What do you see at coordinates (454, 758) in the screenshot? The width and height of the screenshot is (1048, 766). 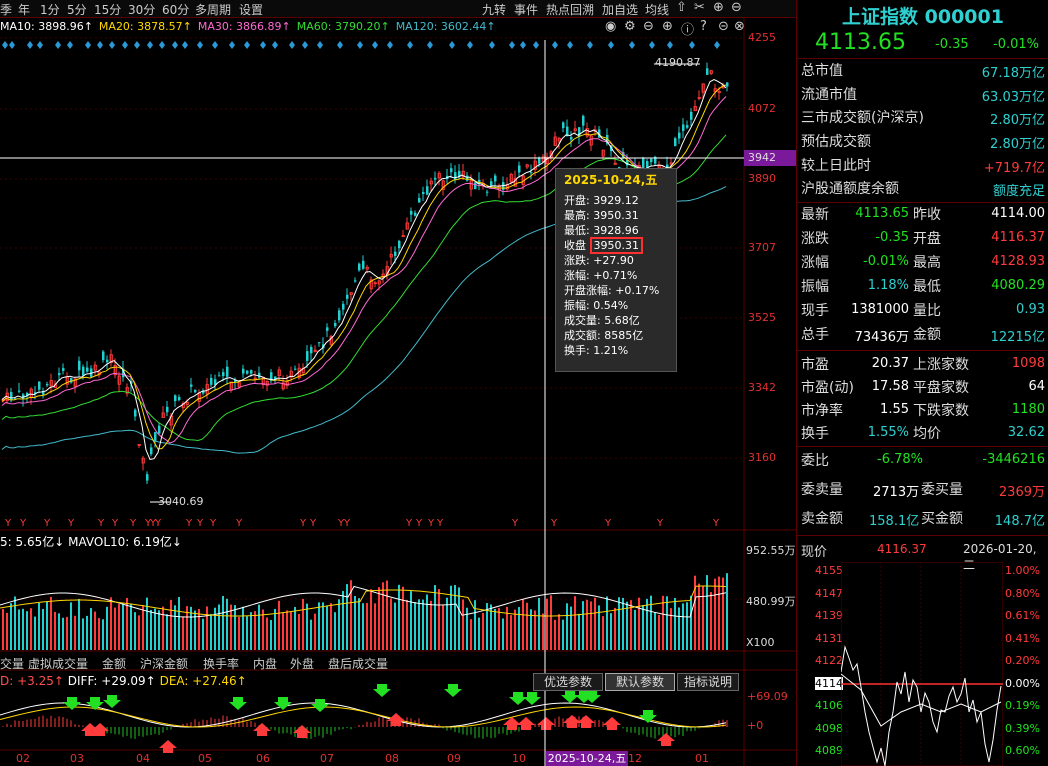 I see `month-09: 09` at bounding box center [454, 758].